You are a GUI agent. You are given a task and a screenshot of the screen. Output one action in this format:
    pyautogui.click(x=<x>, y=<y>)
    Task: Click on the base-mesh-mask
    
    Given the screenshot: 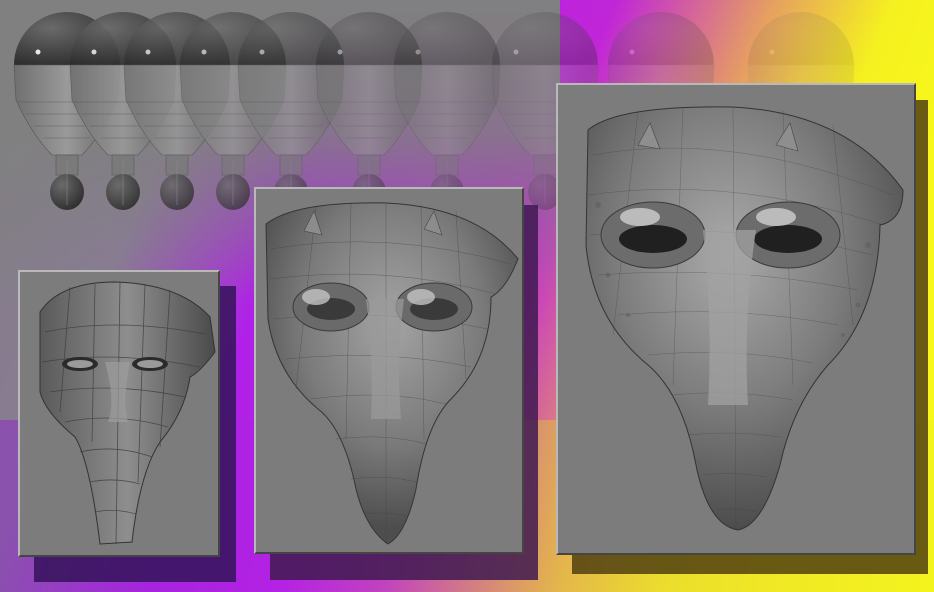 What is the action you would take?
    pyautogui.click(x=127, y=413)
    